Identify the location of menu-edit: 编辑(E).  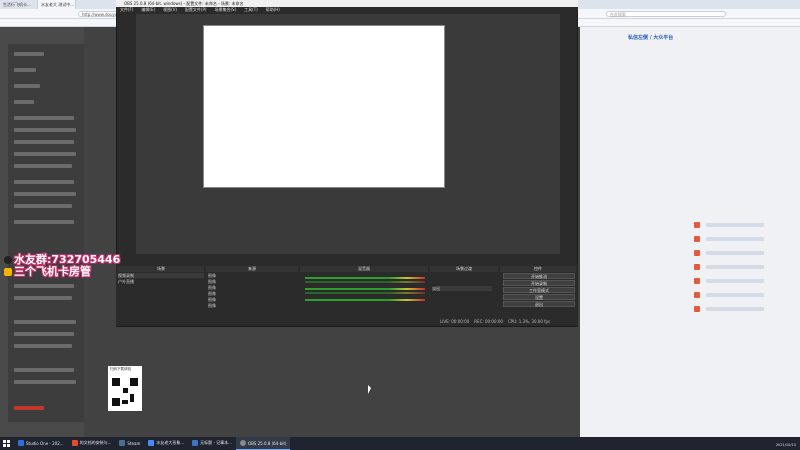
(148, 10).